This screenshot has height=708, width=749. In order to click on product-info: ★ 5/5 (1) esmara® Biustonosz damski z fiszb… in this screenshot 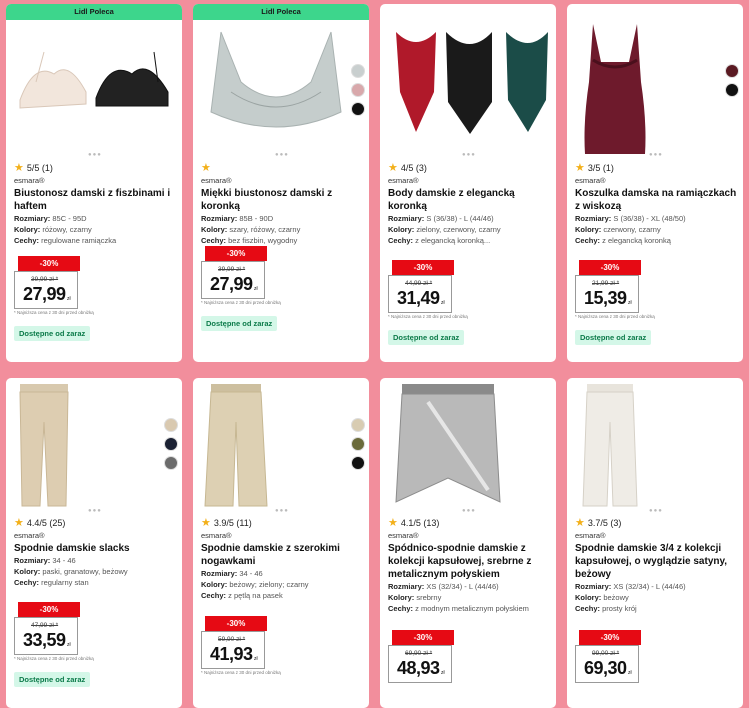, I will do `click(95, 203)`.